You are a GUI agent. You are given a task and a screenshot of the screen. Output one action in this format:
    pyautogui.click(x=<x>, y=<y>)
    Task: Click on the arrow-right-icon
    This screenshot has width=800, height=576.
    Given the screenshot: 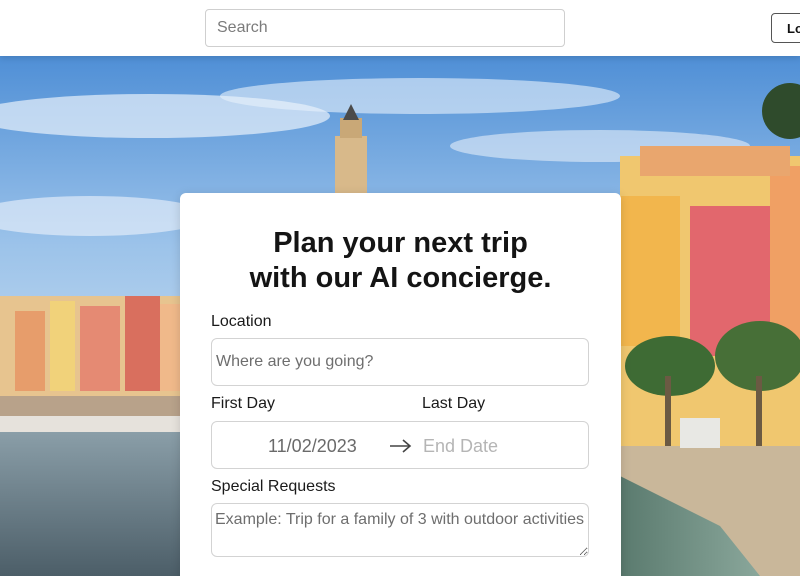 What is the action you would take?
    pyautogui.click(x=401, y=446)
    